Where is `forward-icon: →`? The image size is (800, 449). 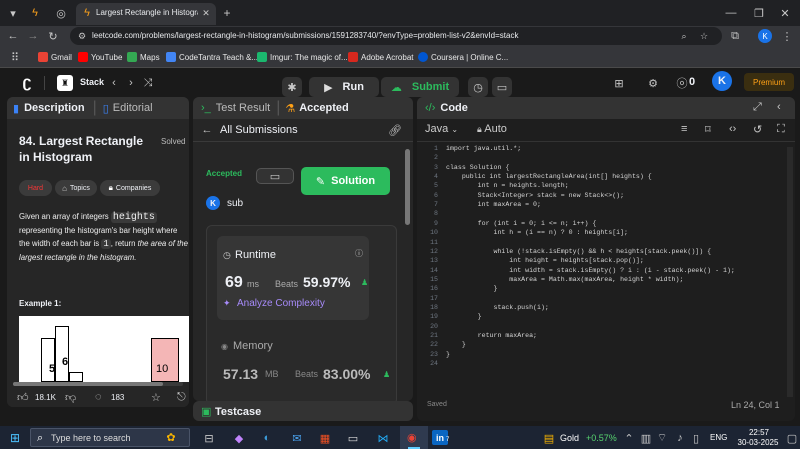 forward-icon: → is located at coordinates (33, 36).